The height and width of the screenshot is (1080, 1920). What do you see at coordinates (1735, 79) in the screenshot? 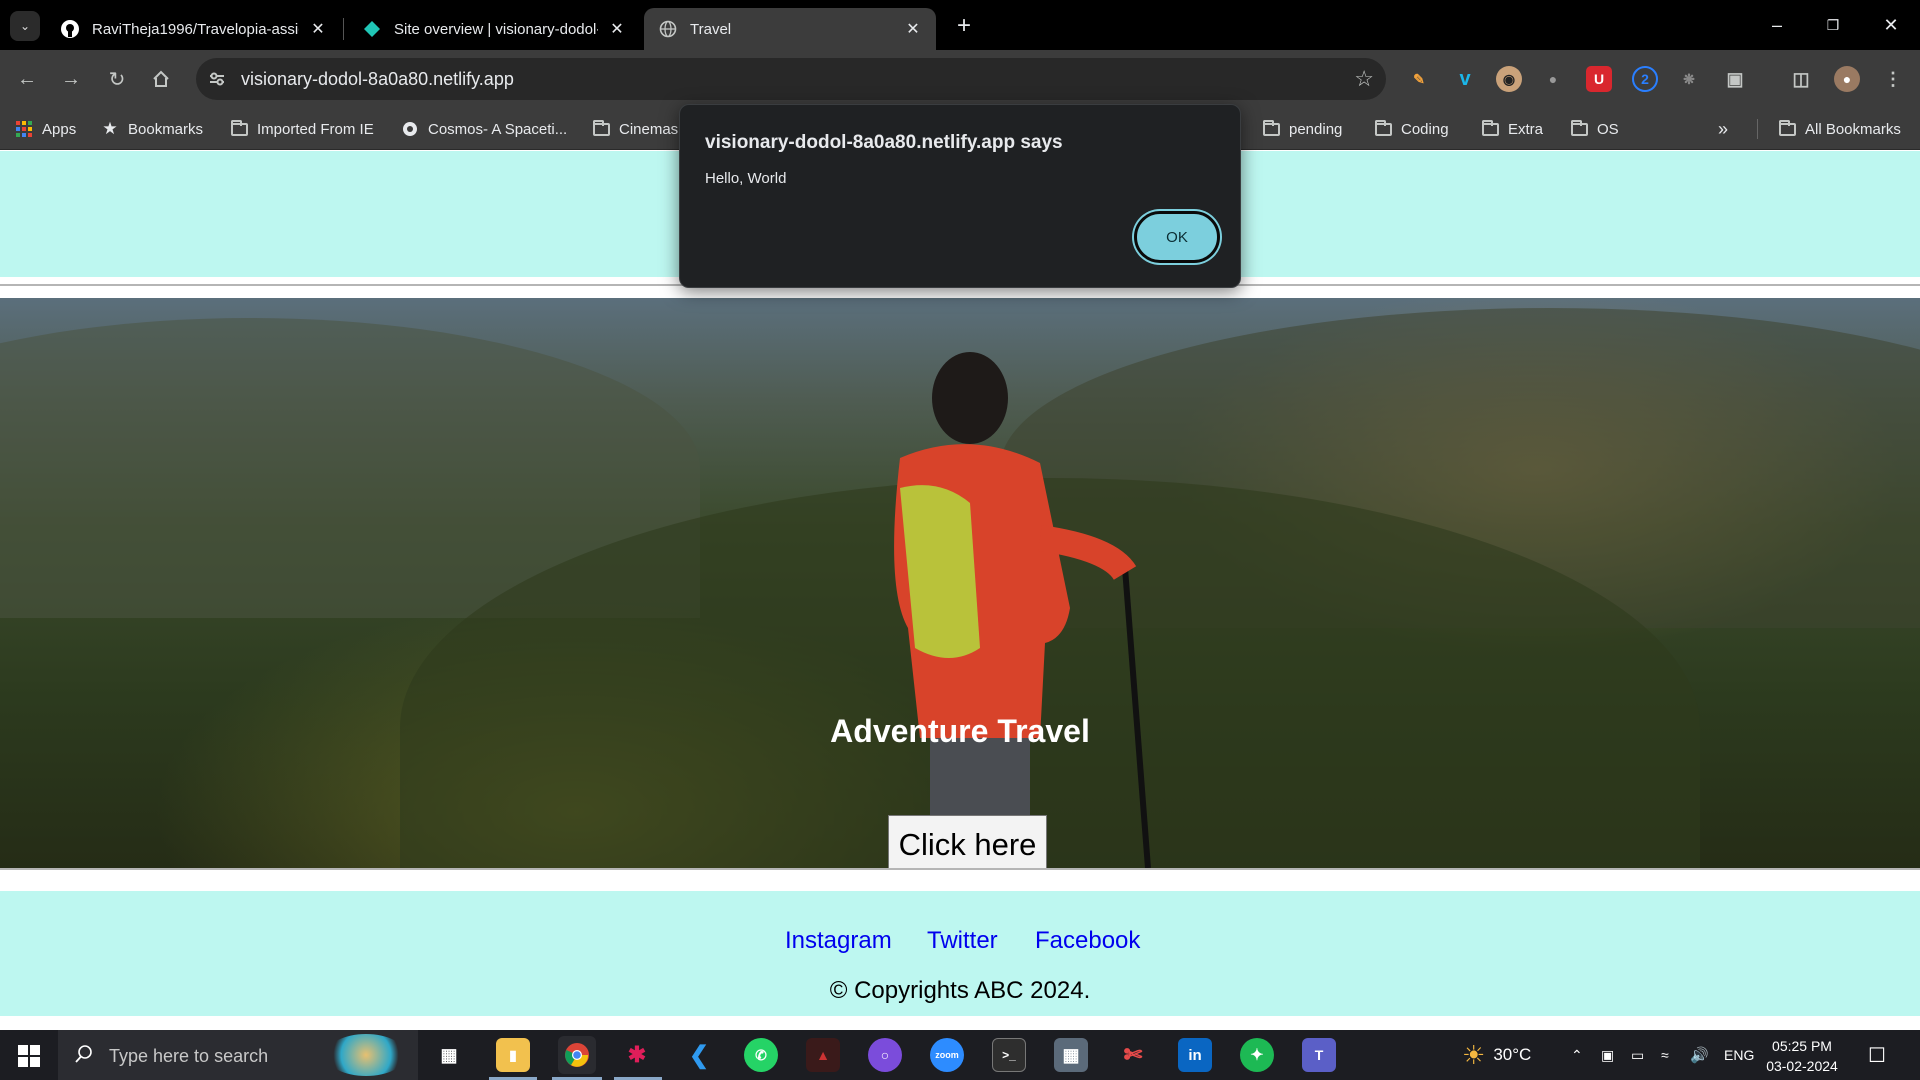
I see `extensions-puzzle-icon: ▣` at bounding box center [1735, 79].